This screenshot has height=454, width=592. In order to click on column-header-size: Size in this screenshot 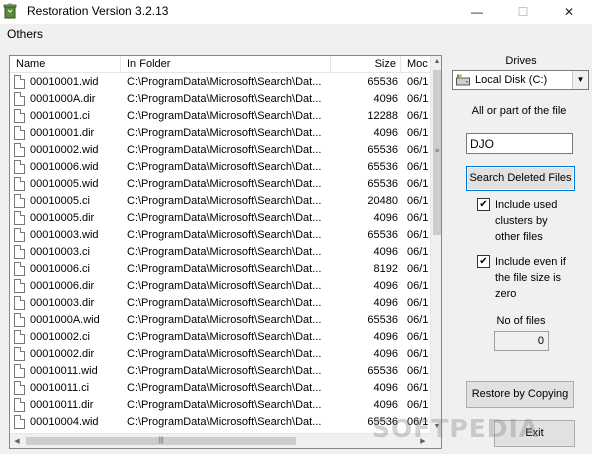, I will do `click(366, 64)`.